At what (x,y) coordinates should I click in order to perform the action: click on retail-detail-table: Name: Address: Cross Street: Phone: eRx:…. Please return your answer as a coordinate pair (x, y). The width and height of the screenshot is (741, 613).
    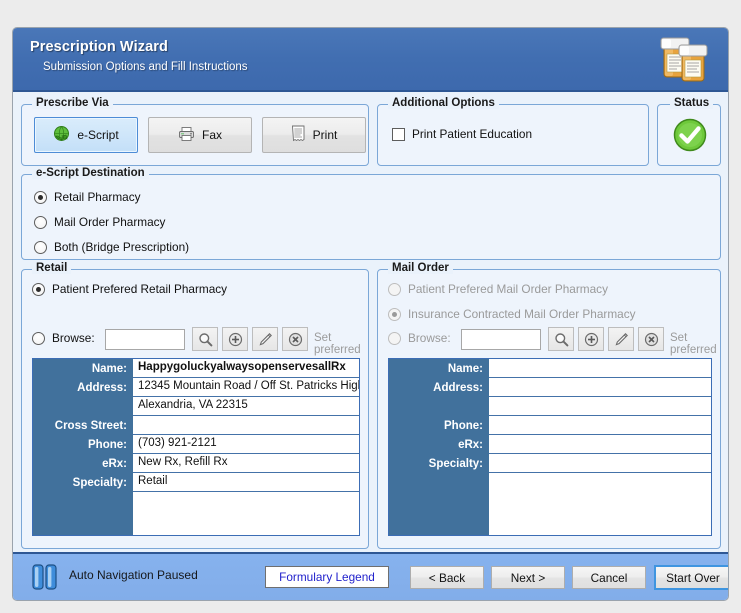
    Looking at the image, I should click on (196, 447).